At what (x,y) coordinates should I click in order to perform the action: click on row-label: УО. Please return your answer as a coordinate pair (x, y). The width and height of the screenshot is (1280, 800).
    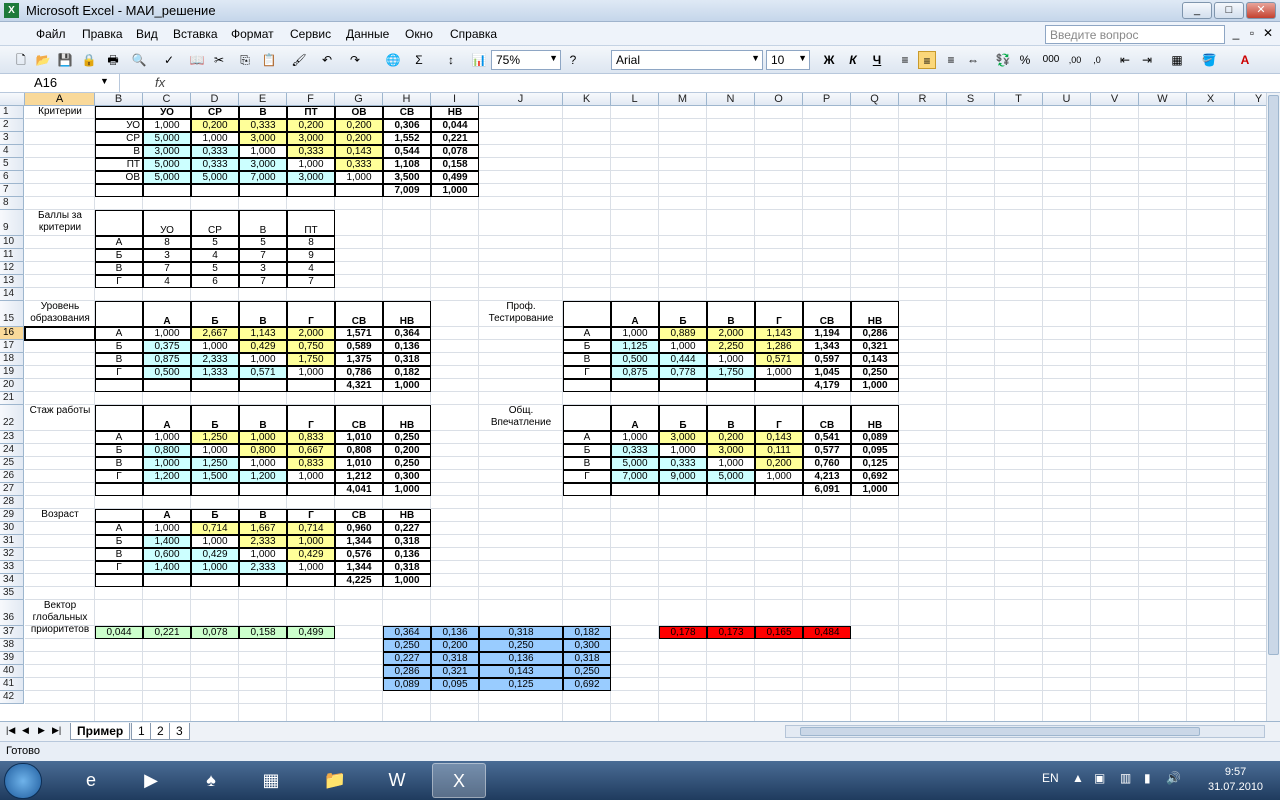
    Looking at the image, I should click on (119, 125).